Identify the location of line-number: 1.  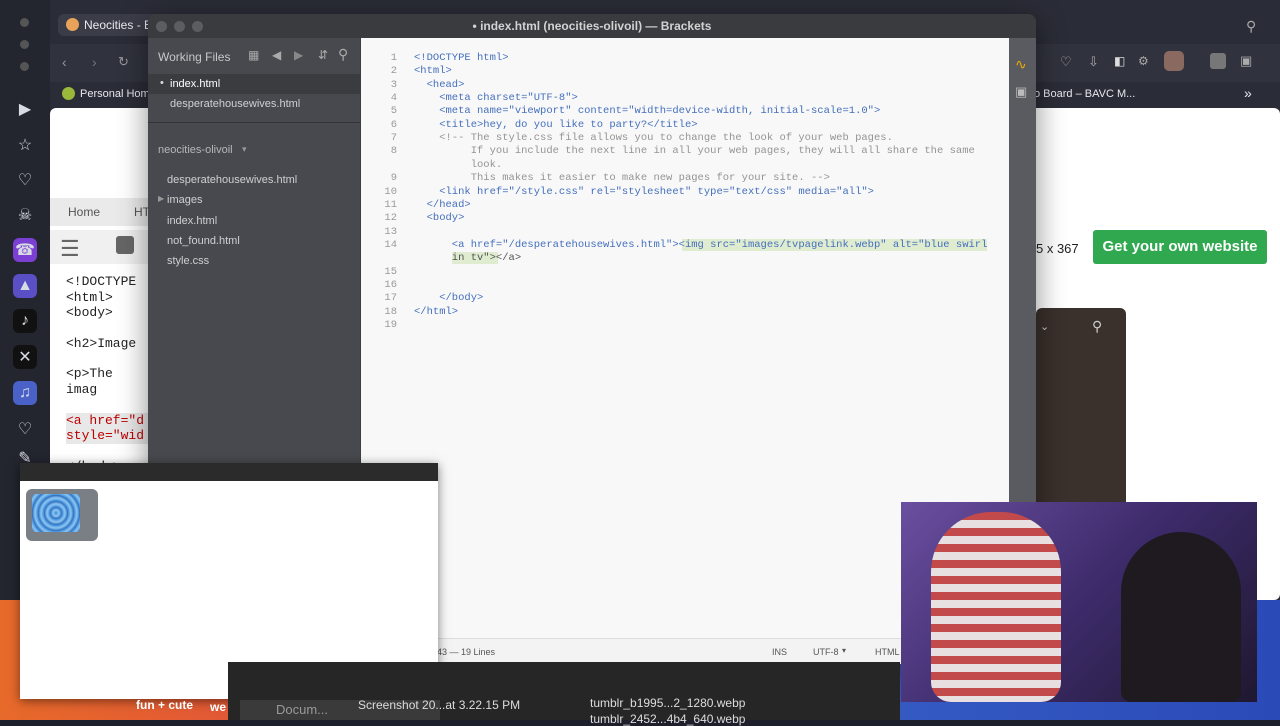
(393, 58).